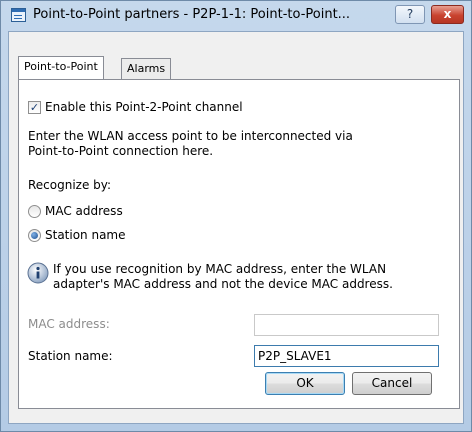  I want to click on recognize-by-label: Recognize by:, so click(70, 185).